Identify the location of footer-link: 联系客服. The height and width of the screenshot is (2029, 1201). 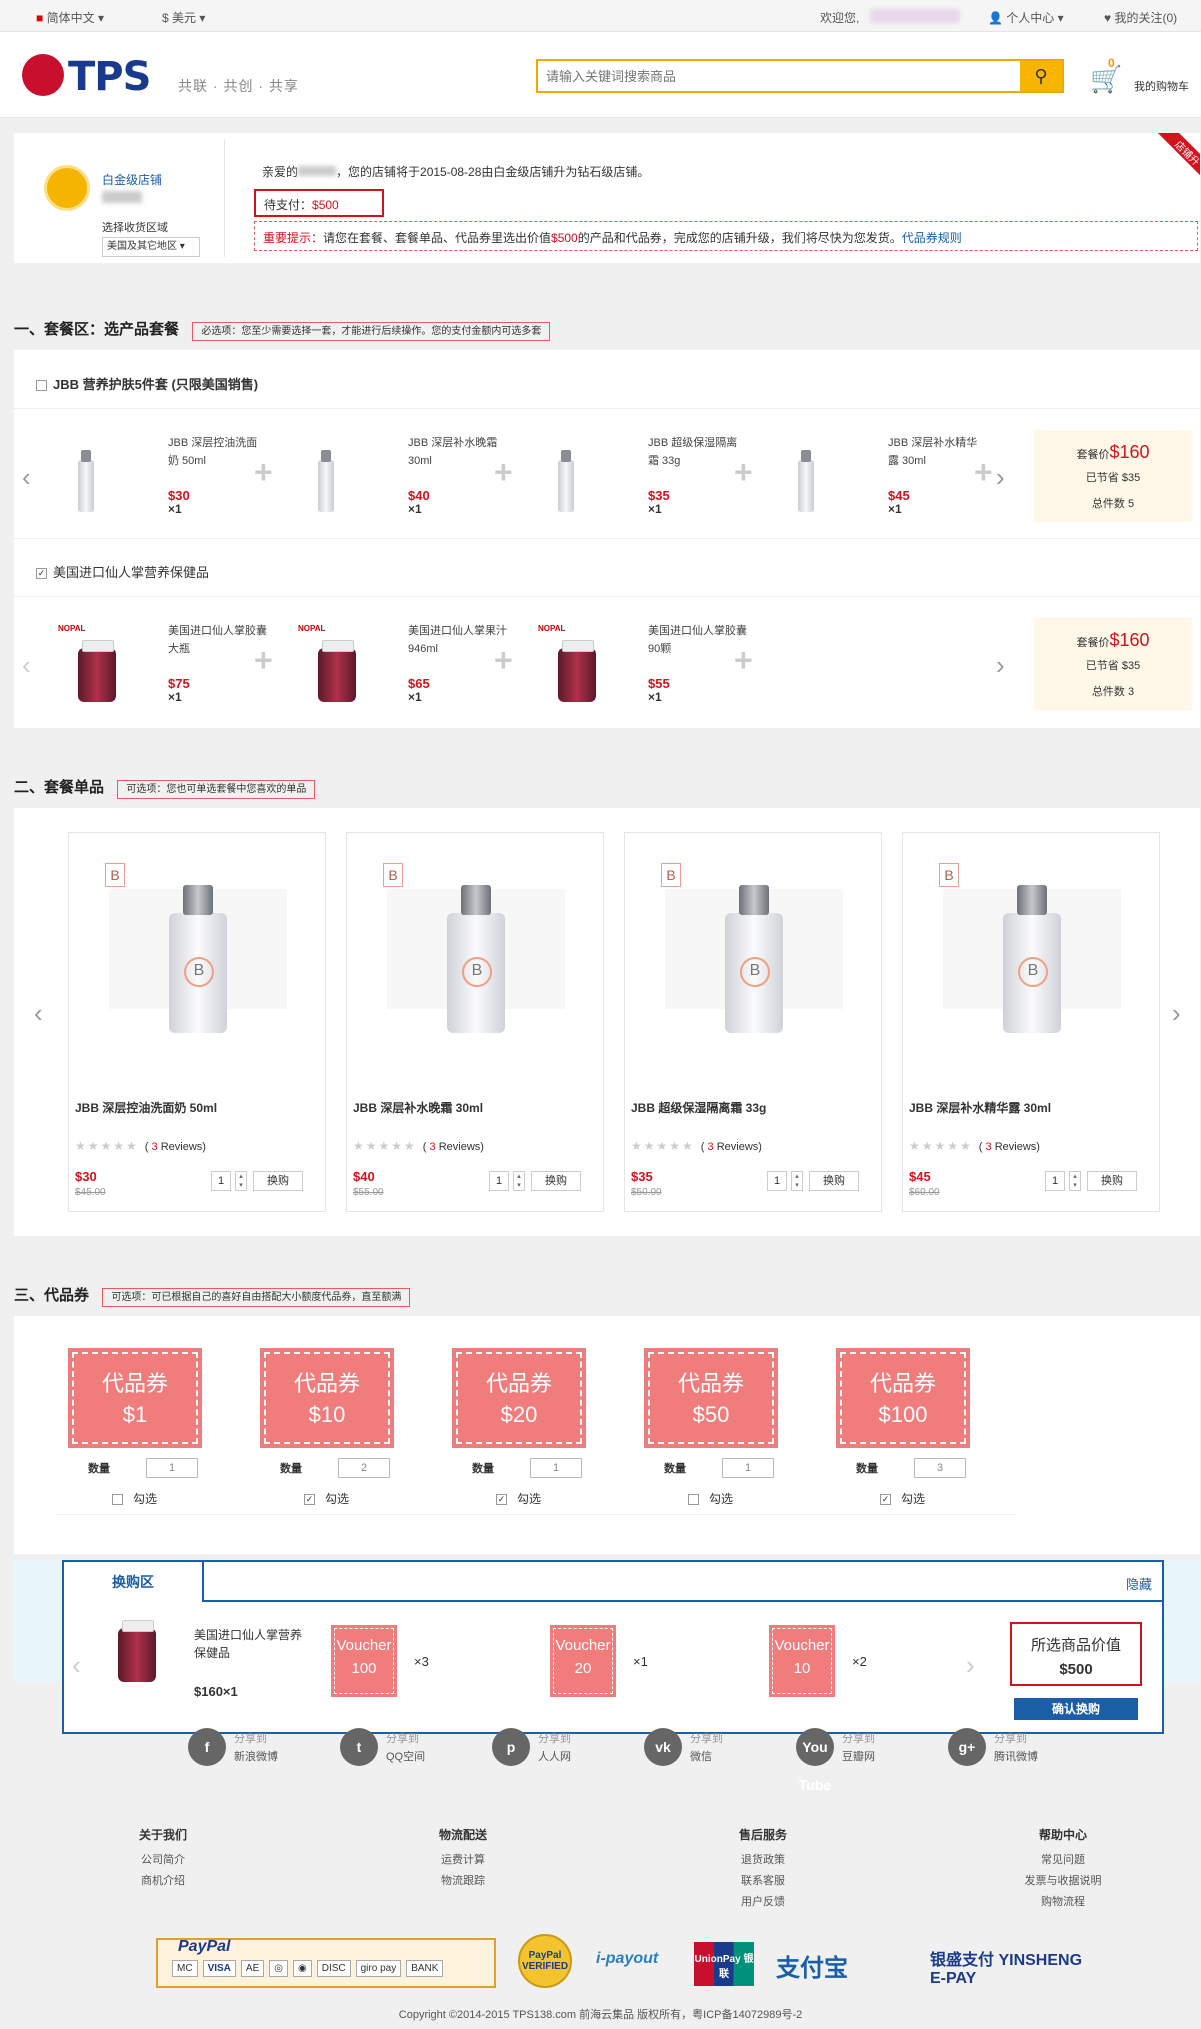
(763, 1880).